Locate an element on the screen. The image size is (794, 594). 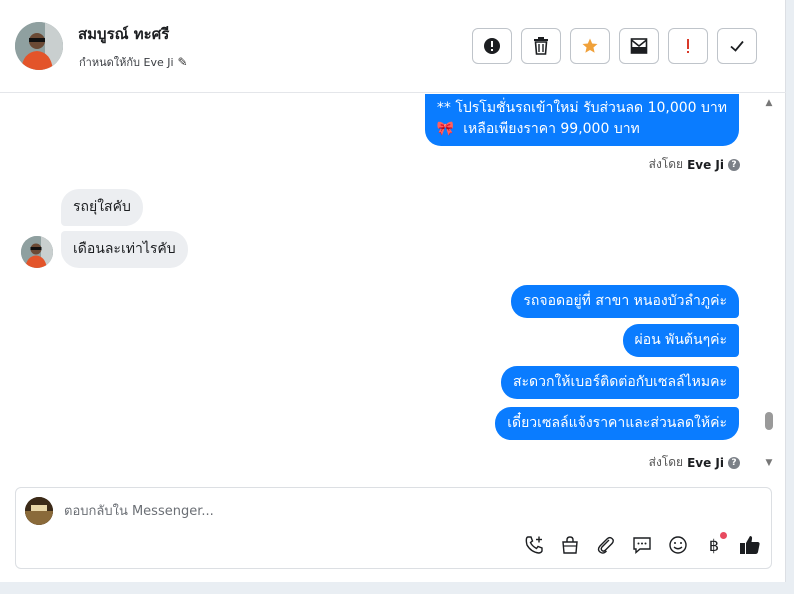
baht-icon: ฿ is located at coordinates (715, 544).